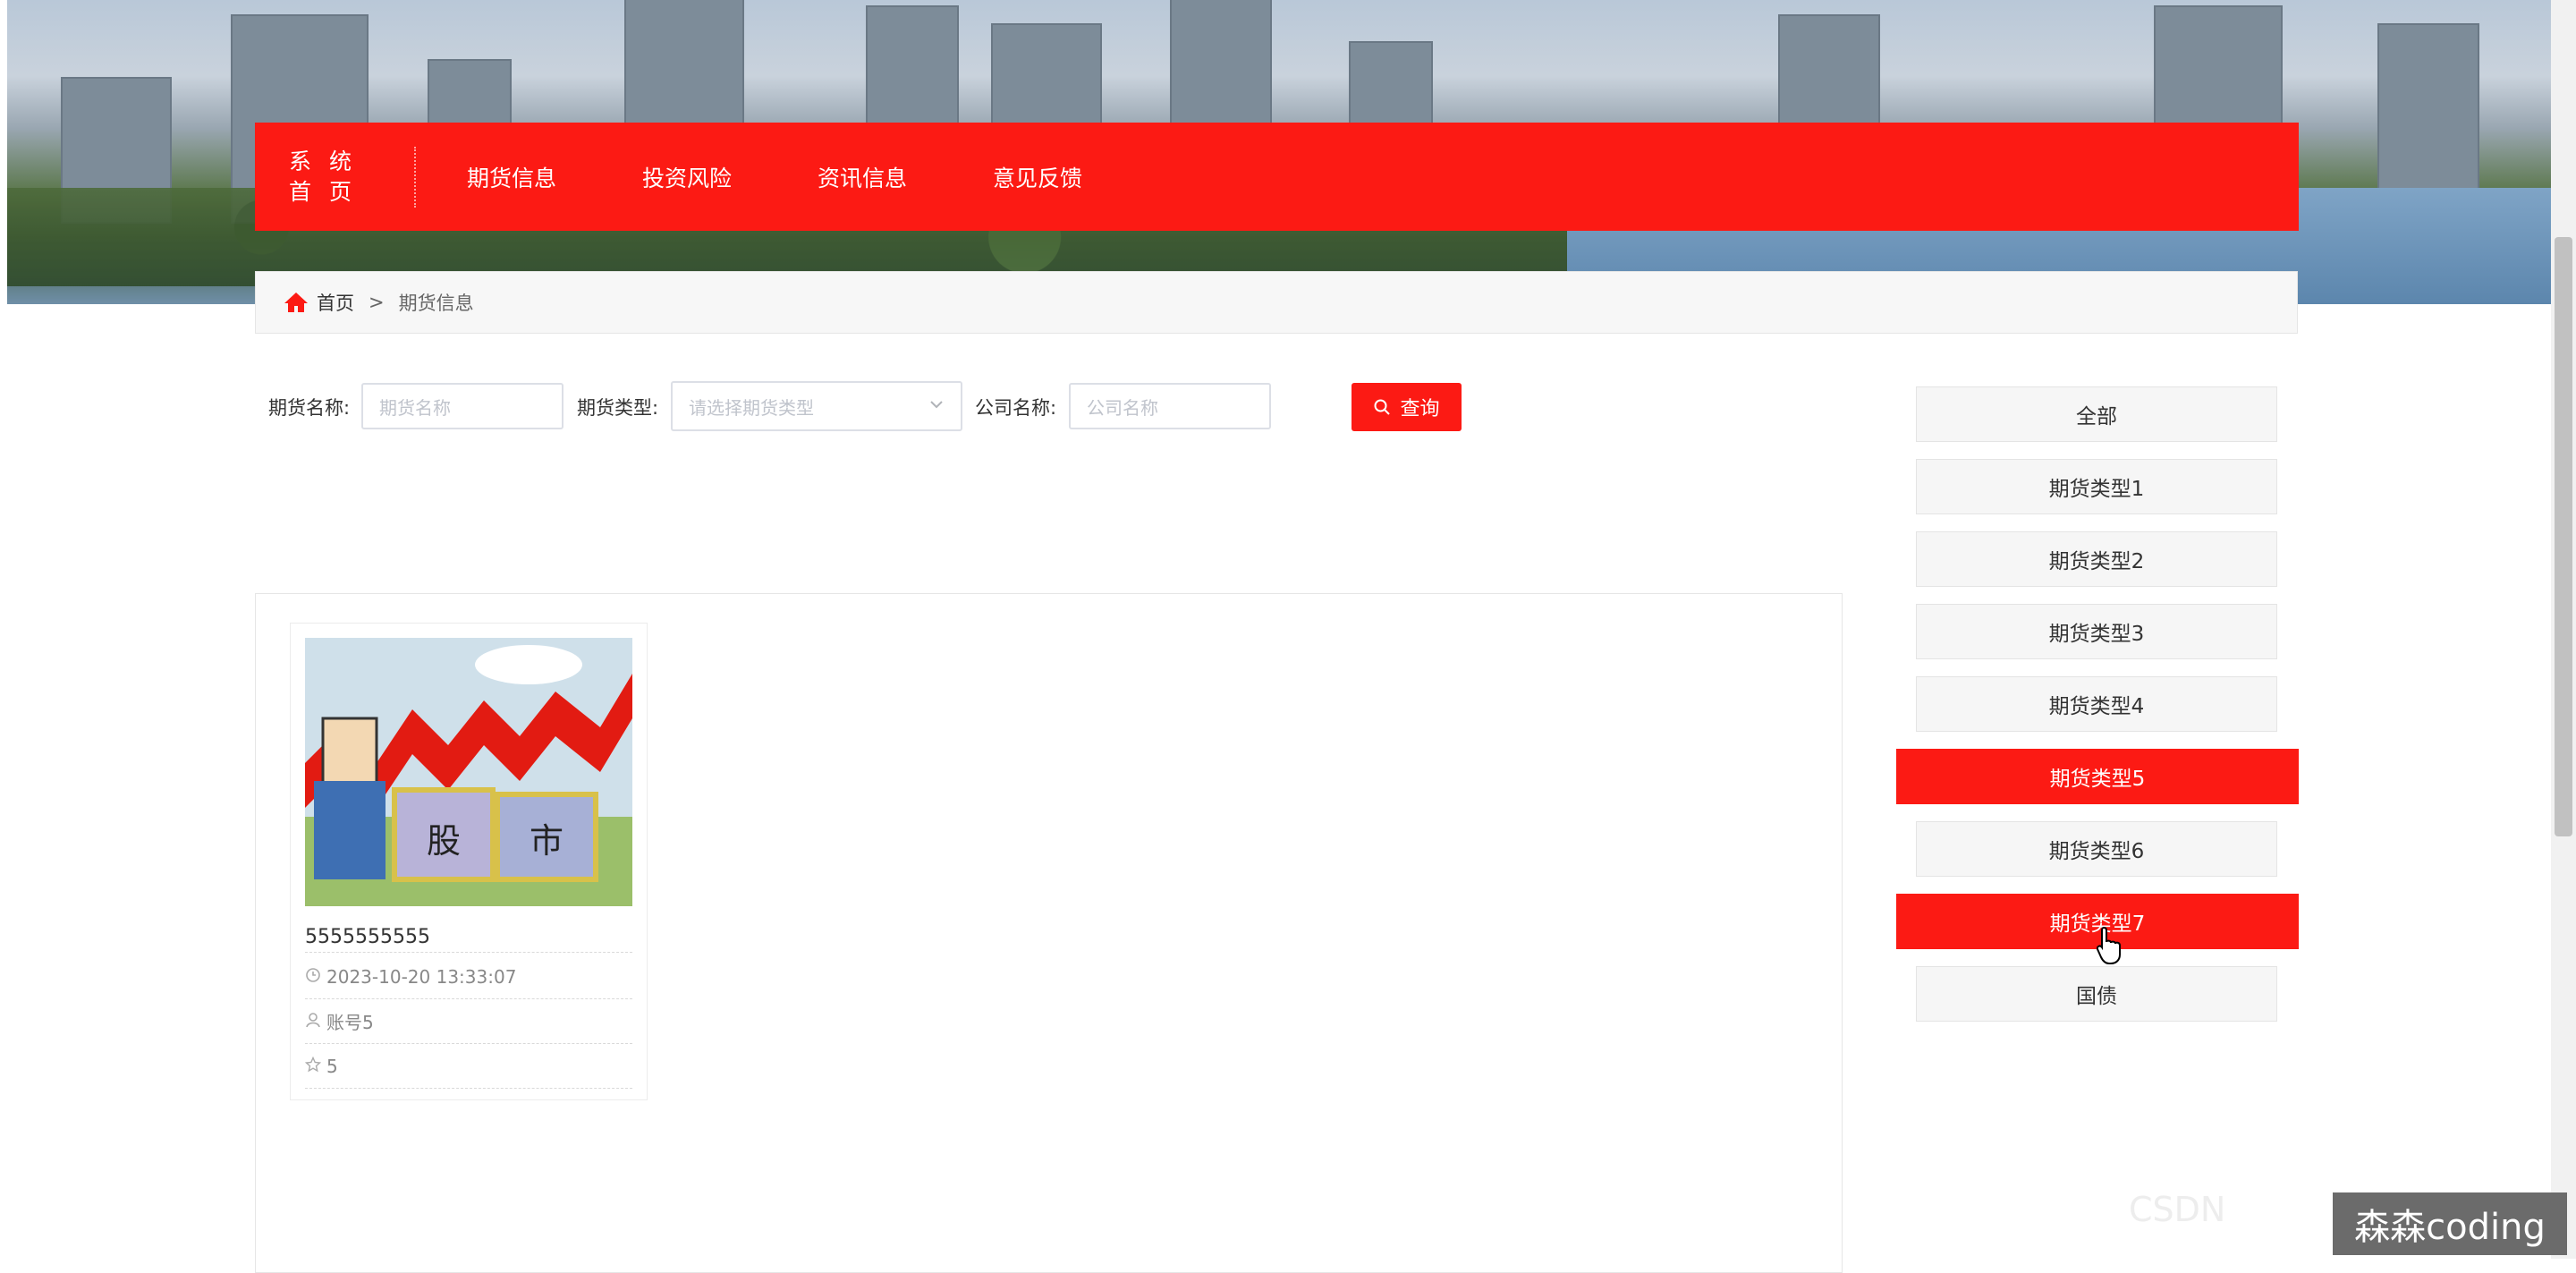  What do you see at coordinates (547, 841) in the screenshot?
I see `card-image-char-right: 市` at bounding box center [547, 841].